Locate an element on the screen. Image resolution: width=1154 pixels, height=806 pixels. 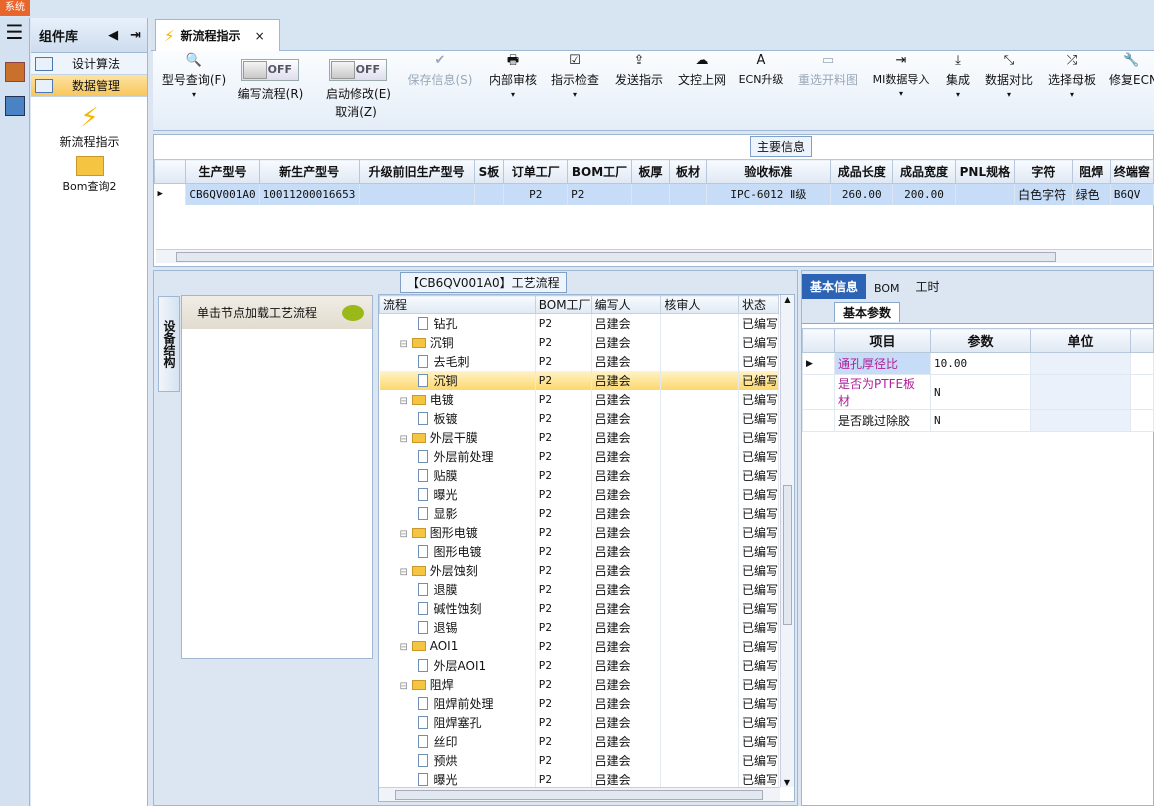
tree-row: 贴膜 P2 吕建会 已编写 is located at coordinates (579, 475).